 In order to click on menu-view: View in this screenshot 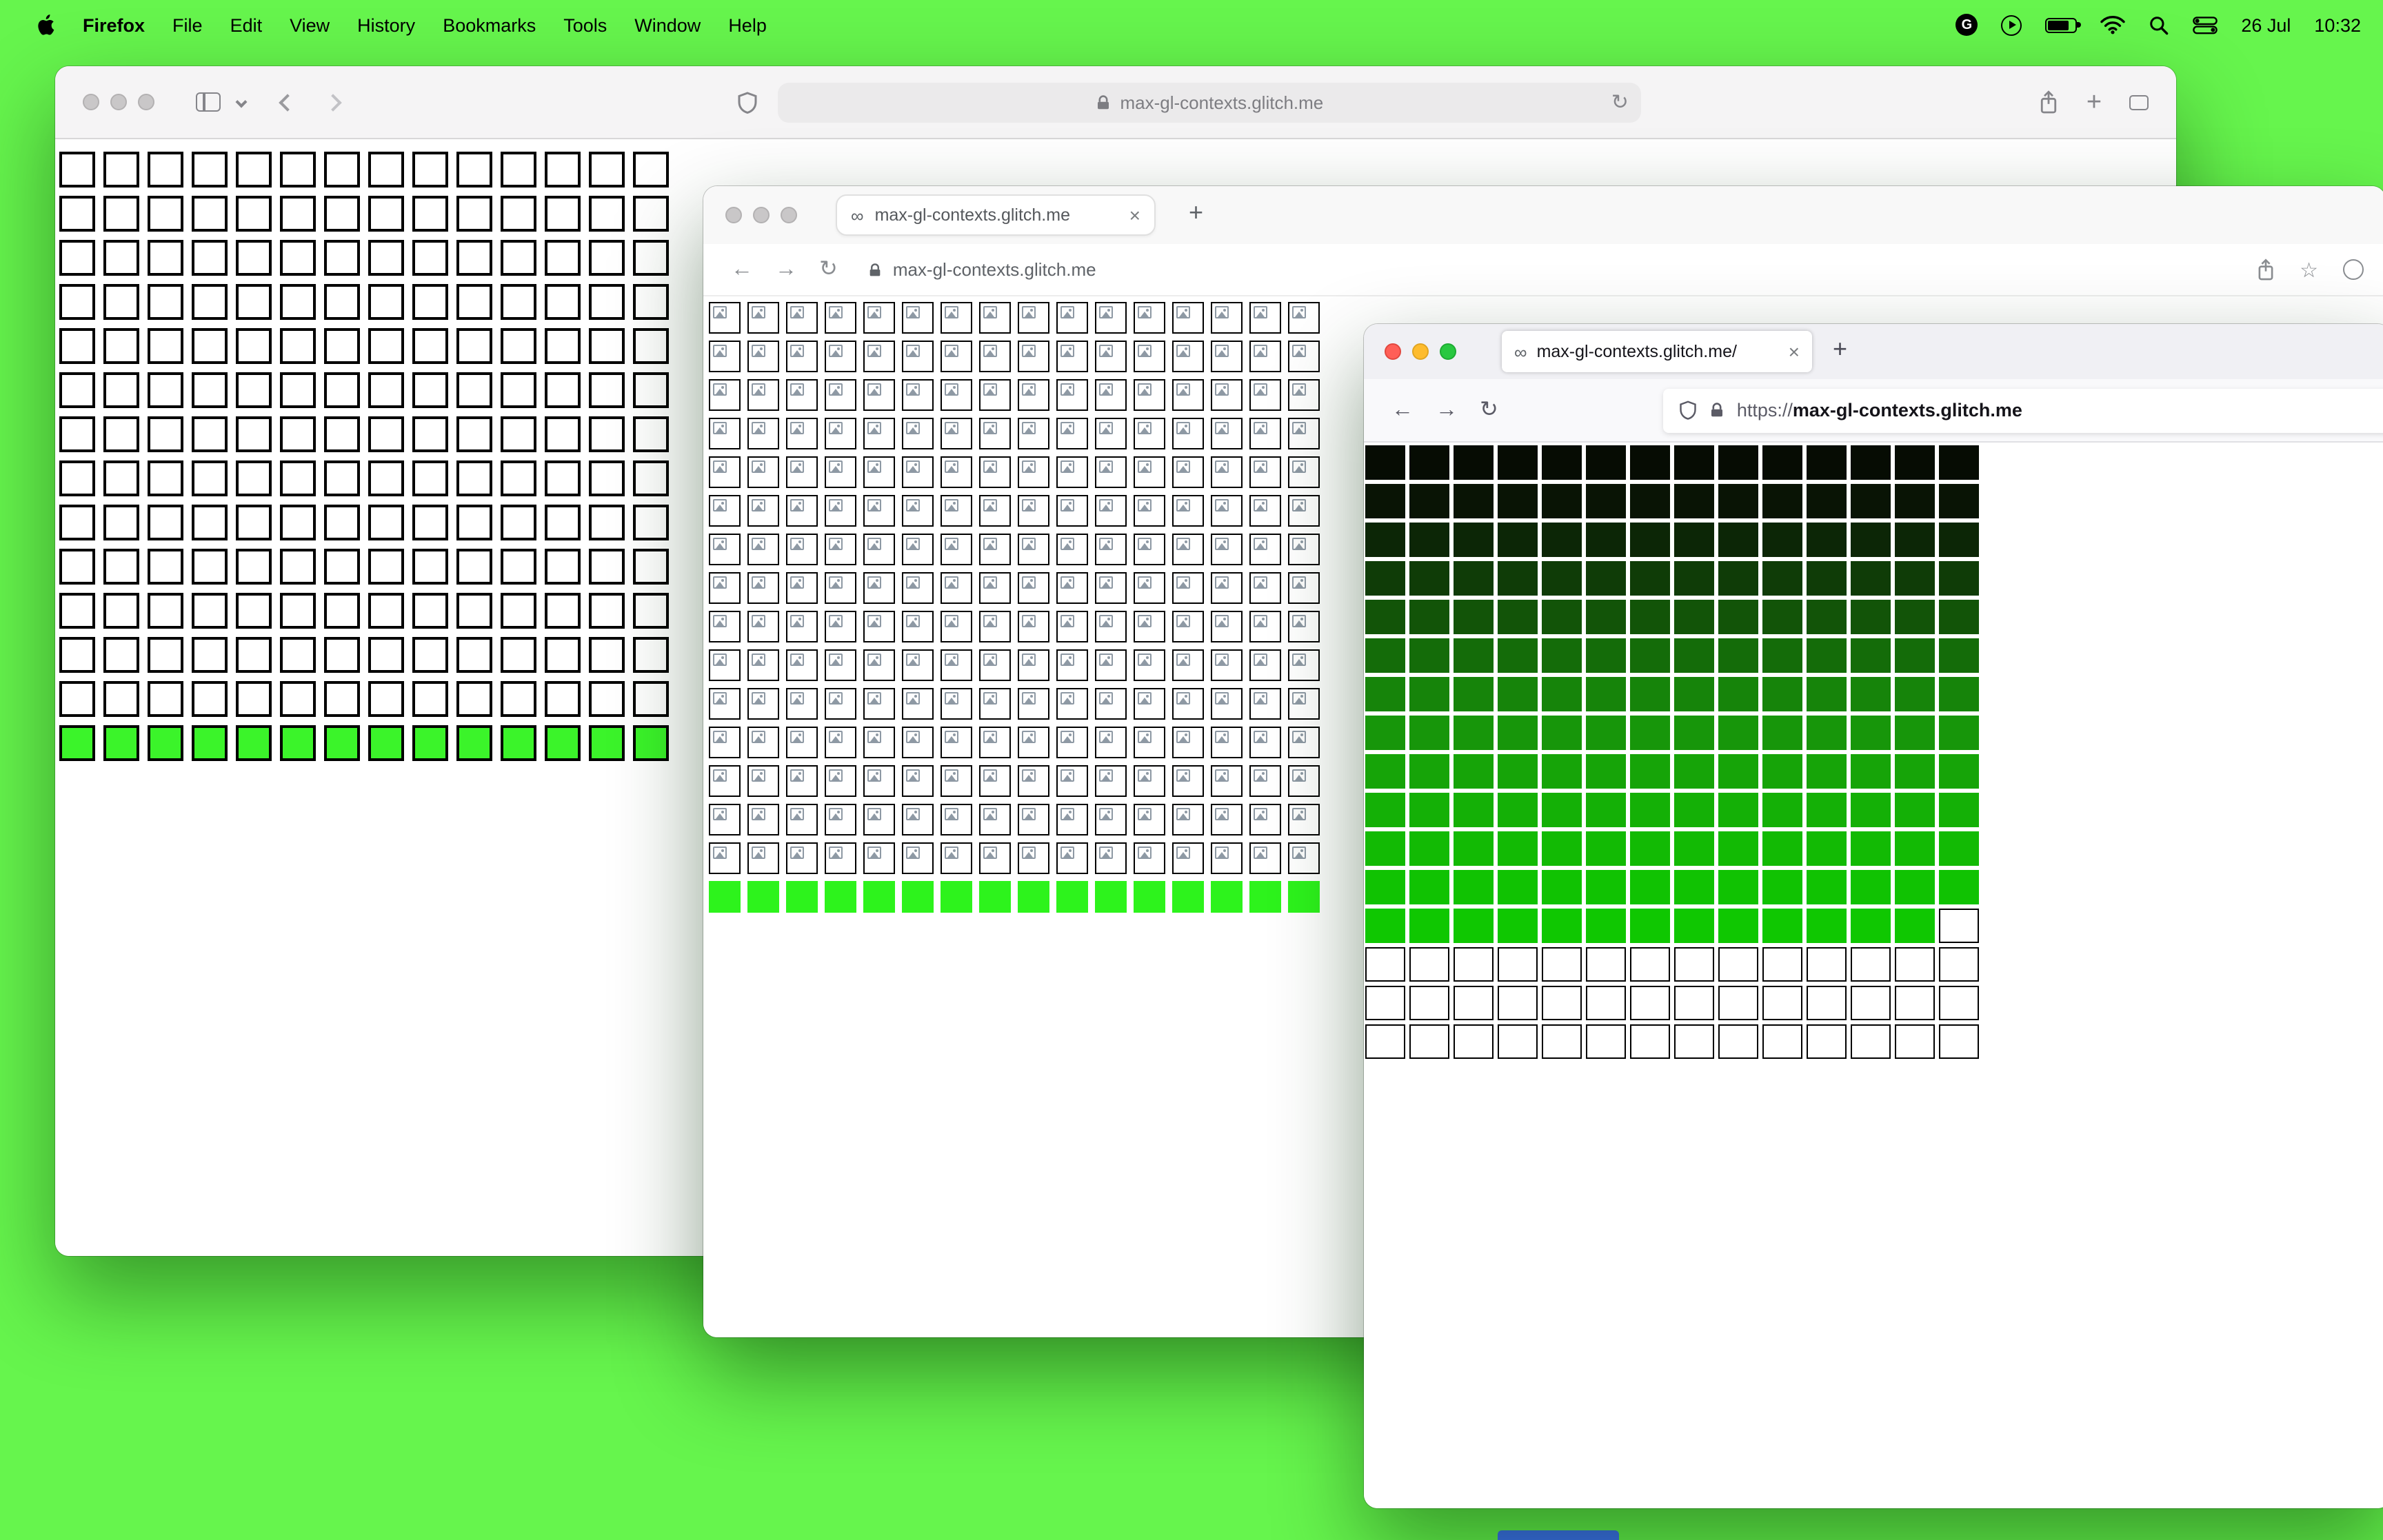, I will do `click(309, 25)`.